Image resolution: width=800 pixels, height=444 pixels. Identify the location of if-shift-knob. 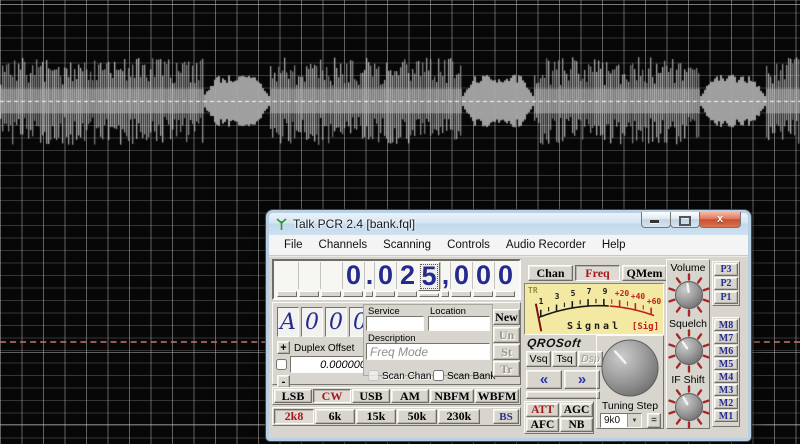
(689, 407).